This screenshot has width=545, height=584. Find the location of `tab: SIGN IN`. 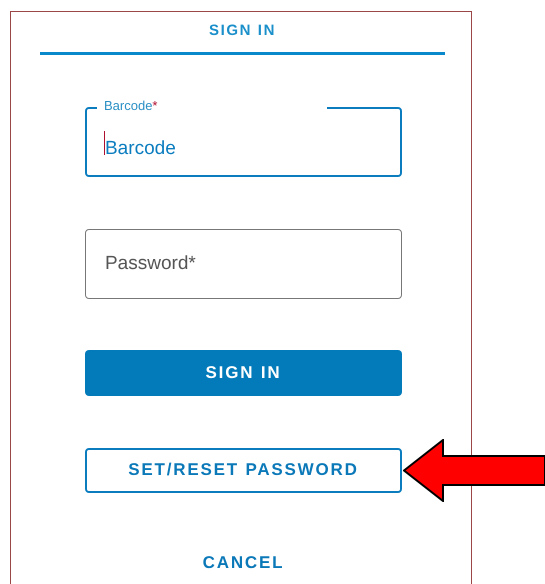

tab: SIGN IN is located at coordinates (242, 33).